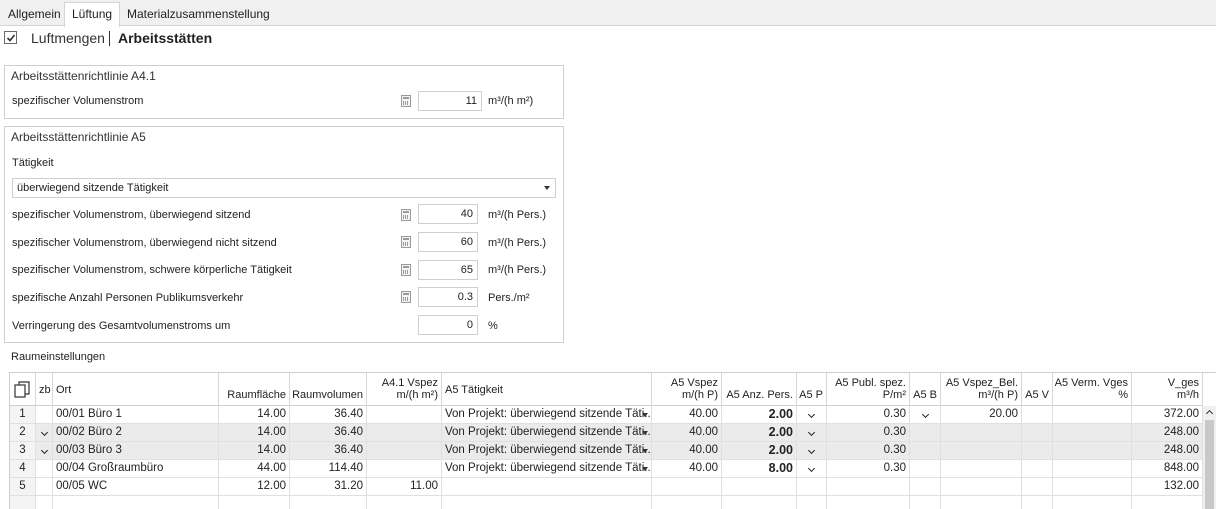 The width and height of the screenshot is (1216, 509). I want to click on a5-anz-pers-cell: 8.00, so click(759, 469).